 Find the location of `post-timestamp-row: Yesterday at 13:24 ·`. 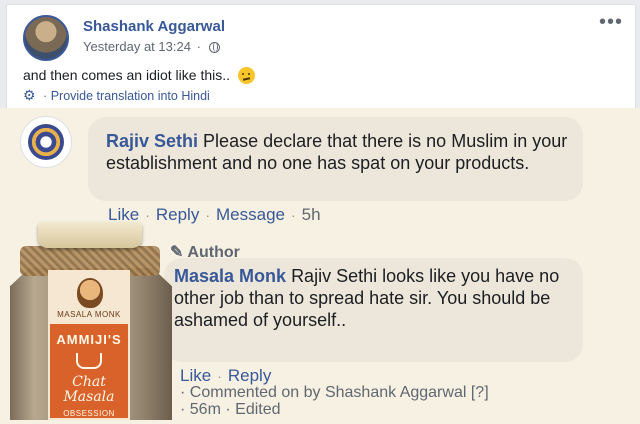

post-timestamp-row: Yesterday at 13:24 · is located at coordinates (151, 46).